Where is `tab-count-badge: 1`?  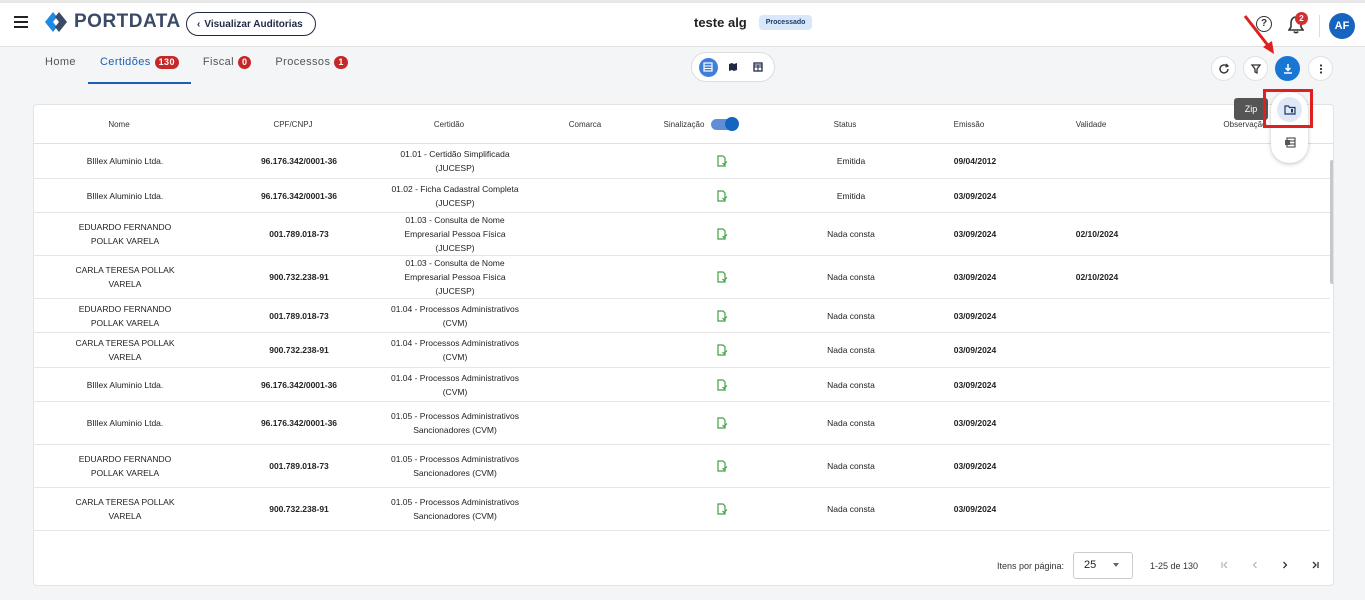 tab-count-badge: 1 is located at coordinates (341, 62).